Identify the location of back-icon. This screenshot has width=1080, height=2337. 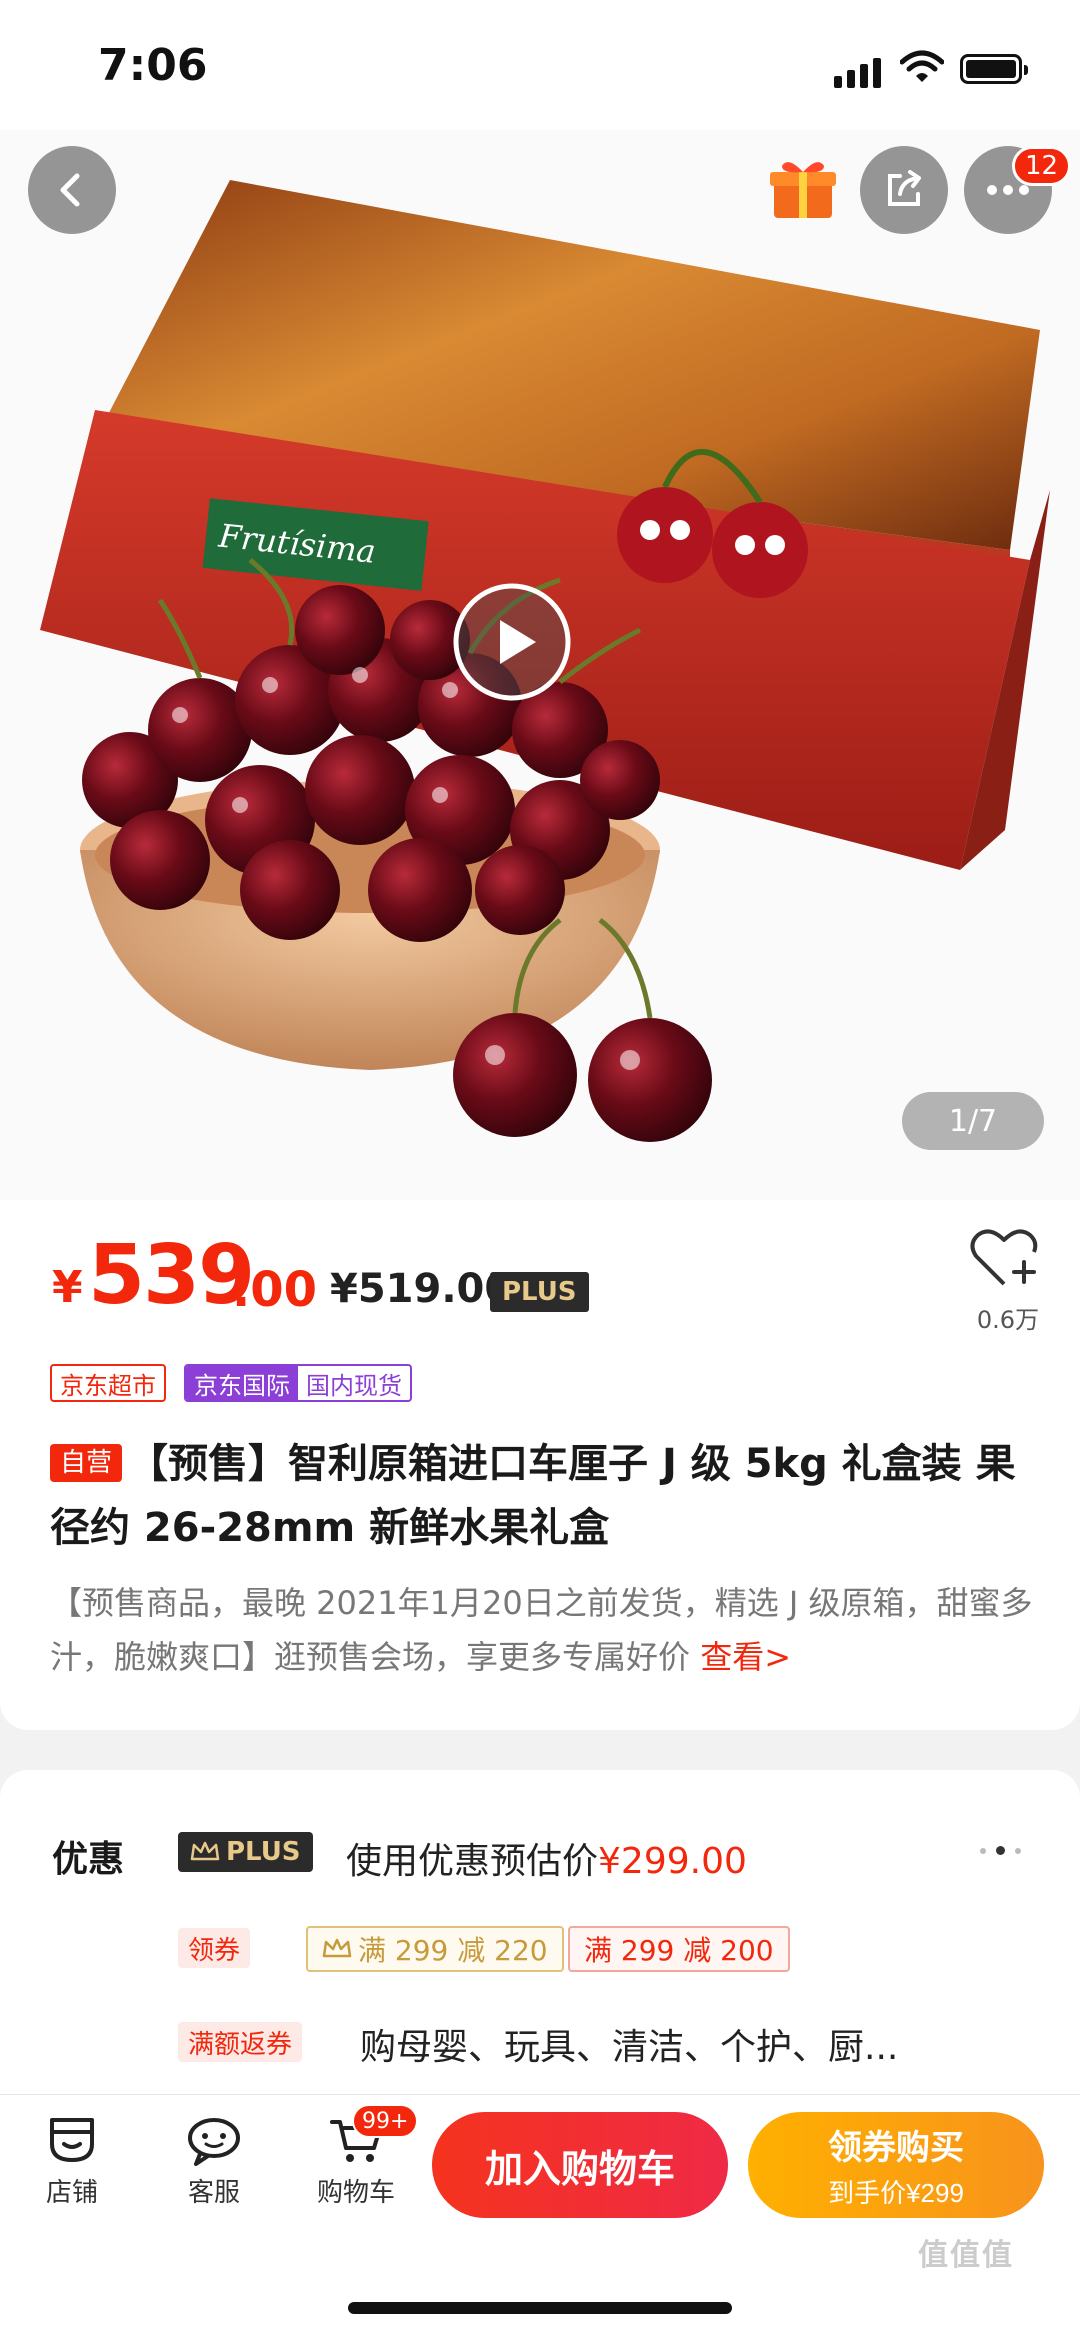
(70, 190).